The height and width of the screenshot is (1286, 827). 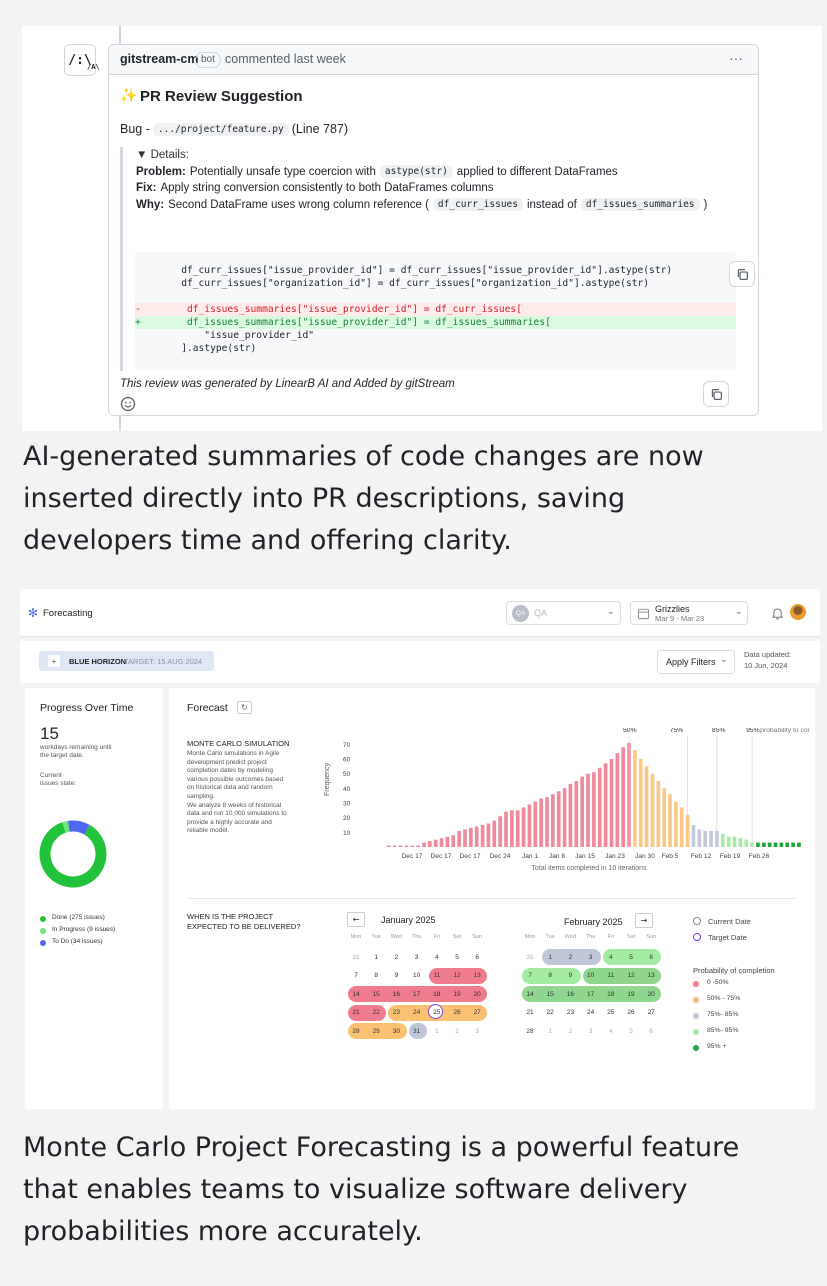 What do you see at coordinates (33, 613) in the screenshot?
I see `forecasting-app-icon: ✻` at bounding box center [33, 613].